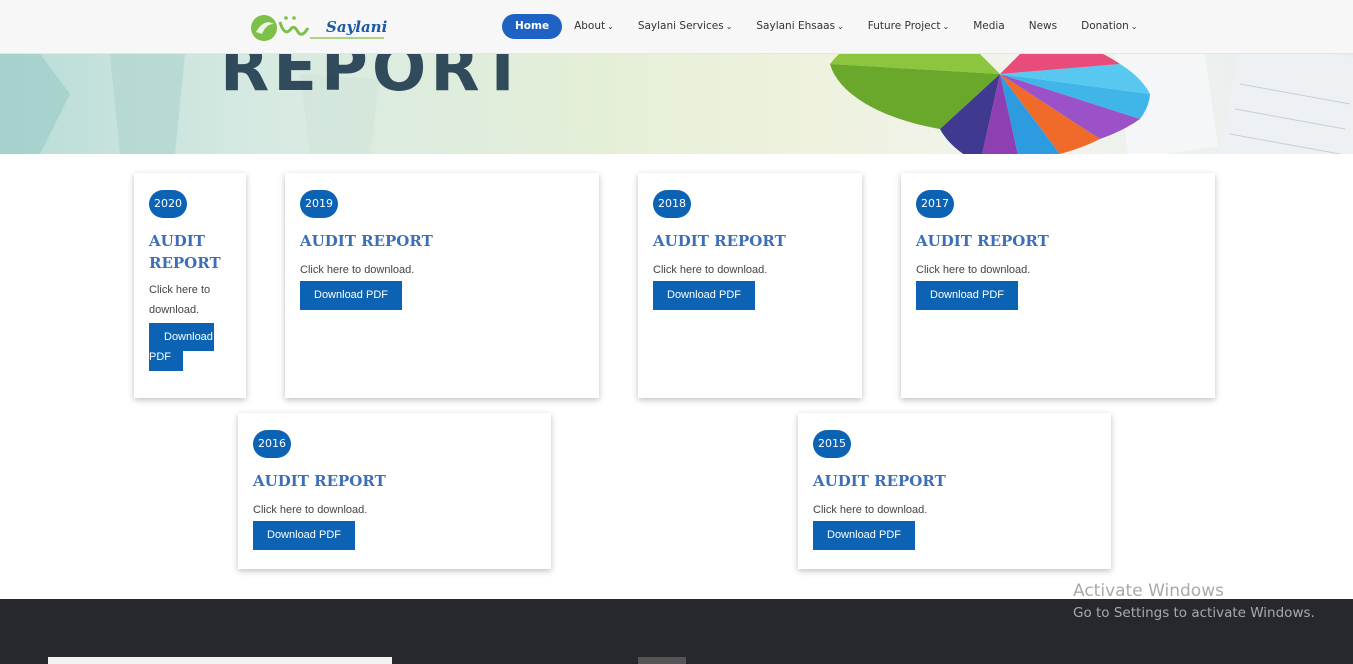 This screenshot has height=664, width=1353. Describe the element at coordinates (832, 444) in the screenshot. I see `year-badge: 2015` at that location.